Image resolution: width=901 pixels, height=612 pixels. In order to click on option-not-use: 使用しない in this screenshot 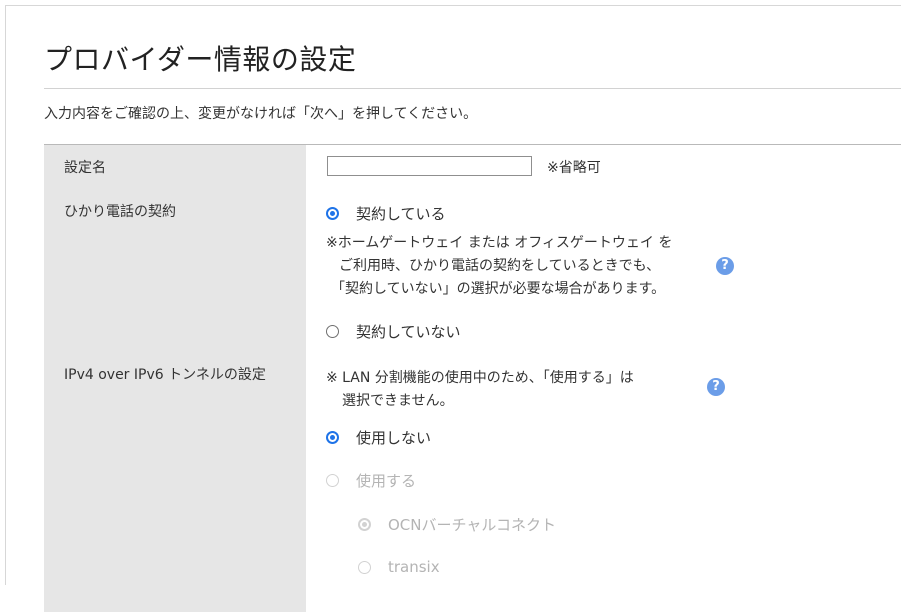, I will do `click(378, 437)`.